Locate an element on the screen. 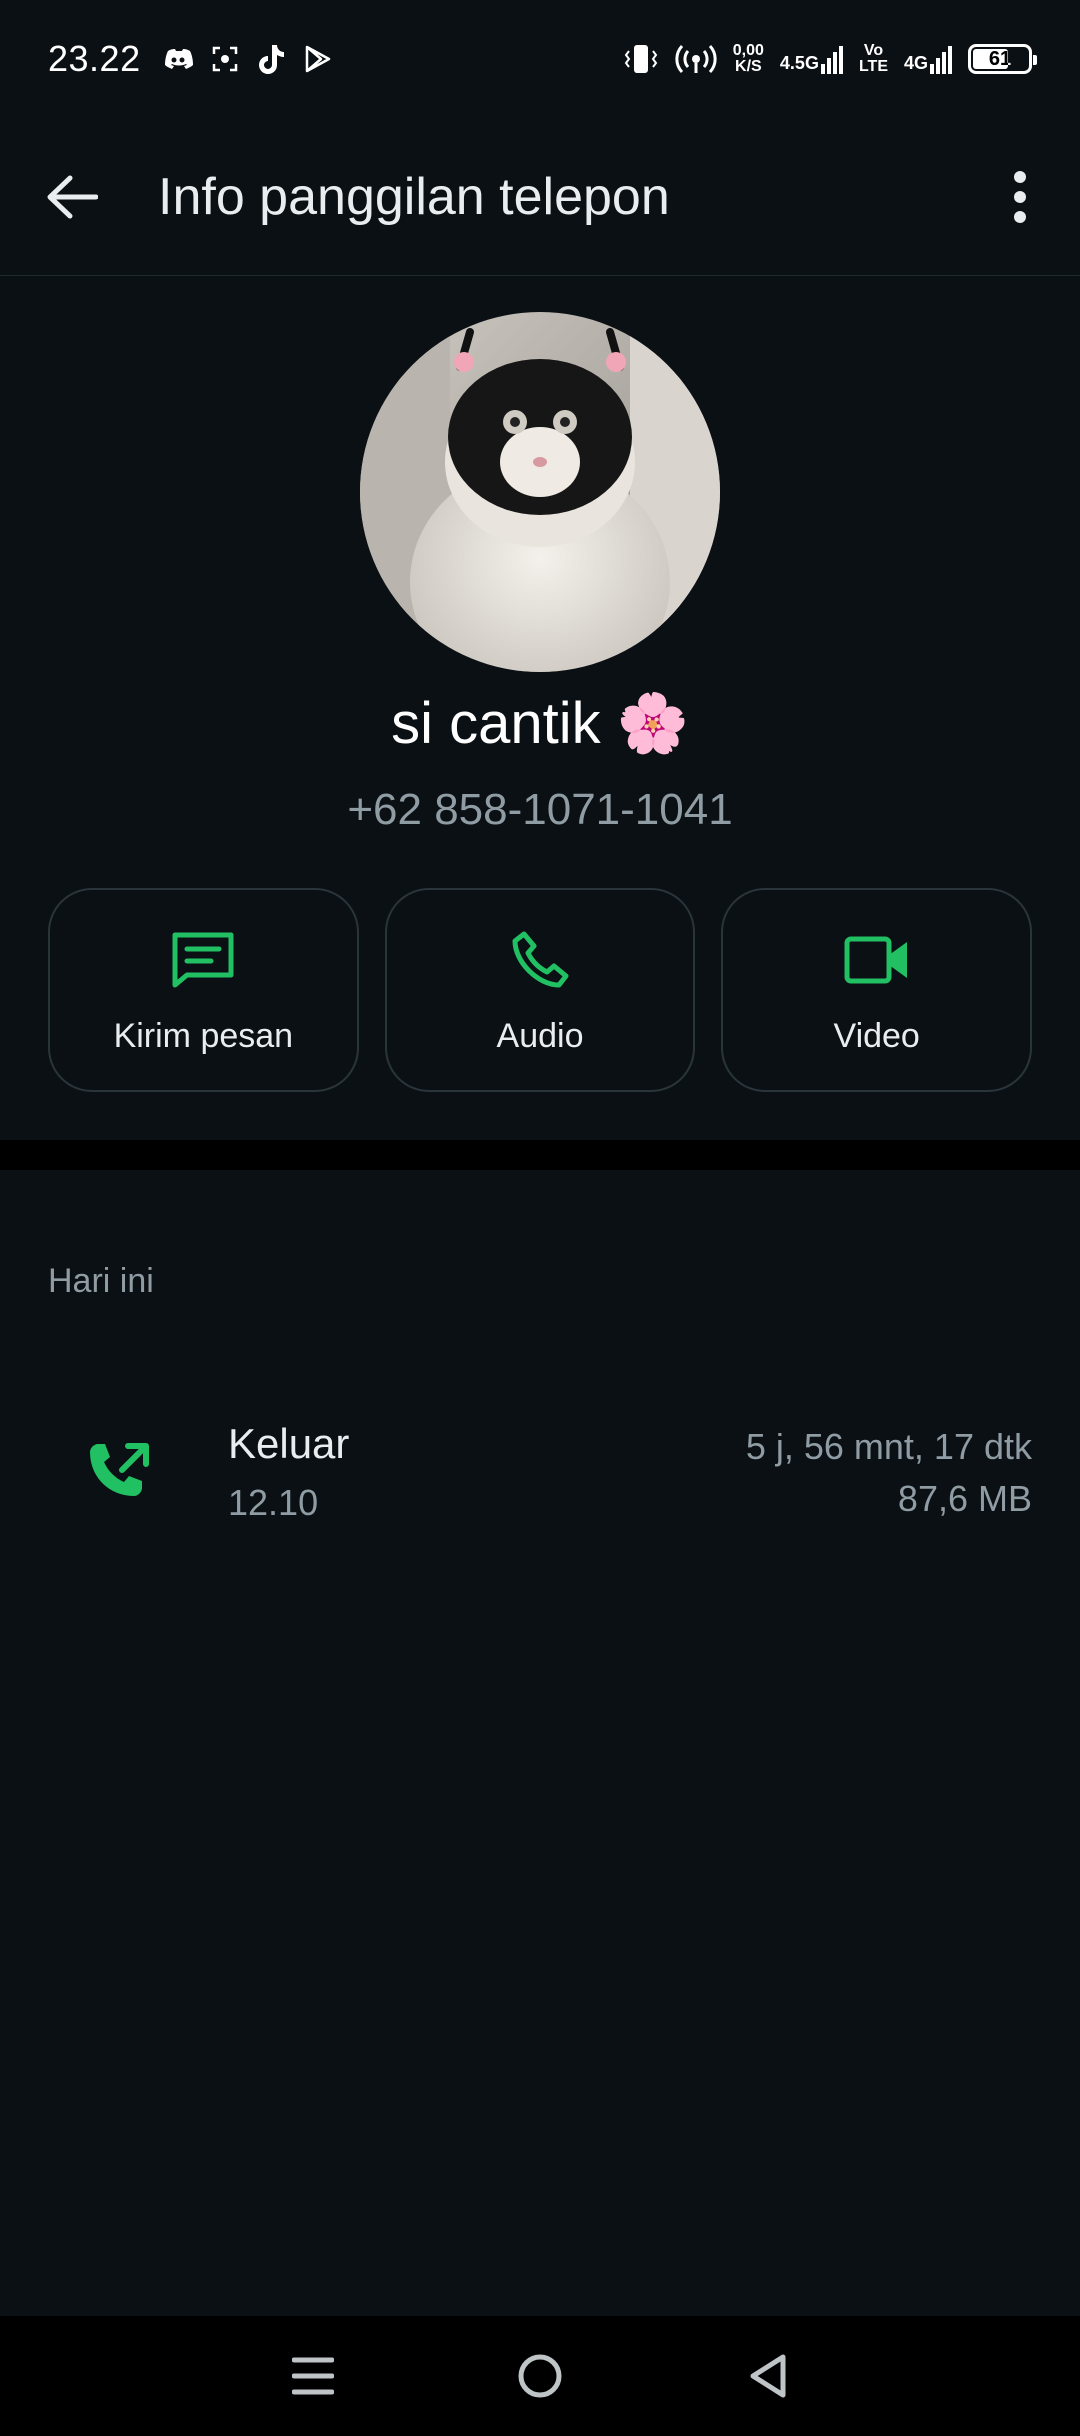 This screenshot has height=2436, width=1080. audio-call-label: Audio is located at coordinates (540, 1035).